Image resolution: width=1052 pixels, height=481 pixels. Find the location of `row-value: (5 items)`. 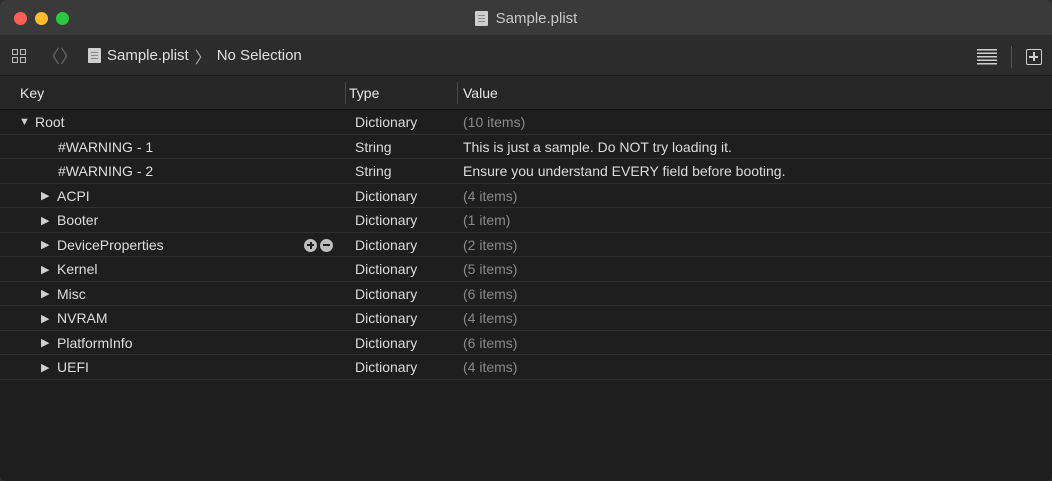

row-value: (5 items) is located at coordinates (490, 269).